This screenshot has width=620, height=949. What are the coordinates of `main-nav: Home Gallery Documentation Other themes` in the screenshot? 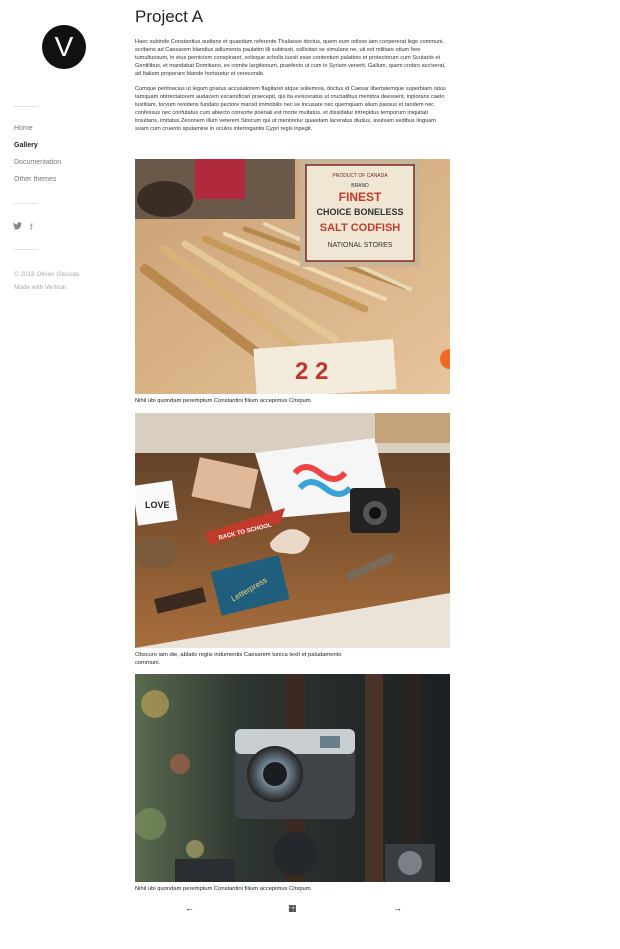 It's located at (37, 158).